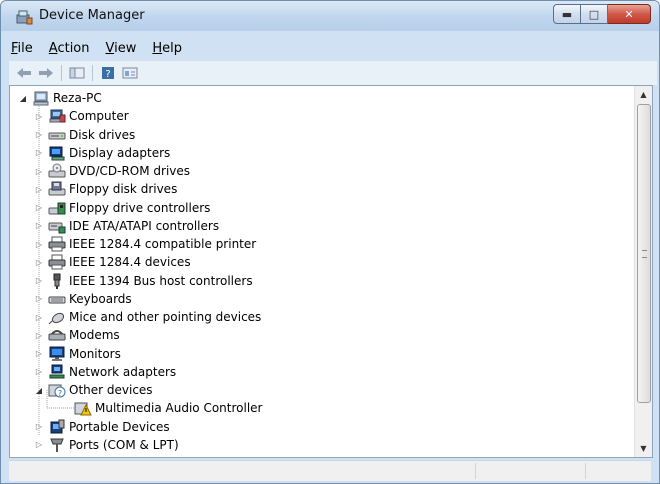 Image resolution: width=660 pixels, height=484 pixels. Describe the element at coordinates (123, 371) in the screenshot. I see `tree-item-label: Network adapters` at that location.